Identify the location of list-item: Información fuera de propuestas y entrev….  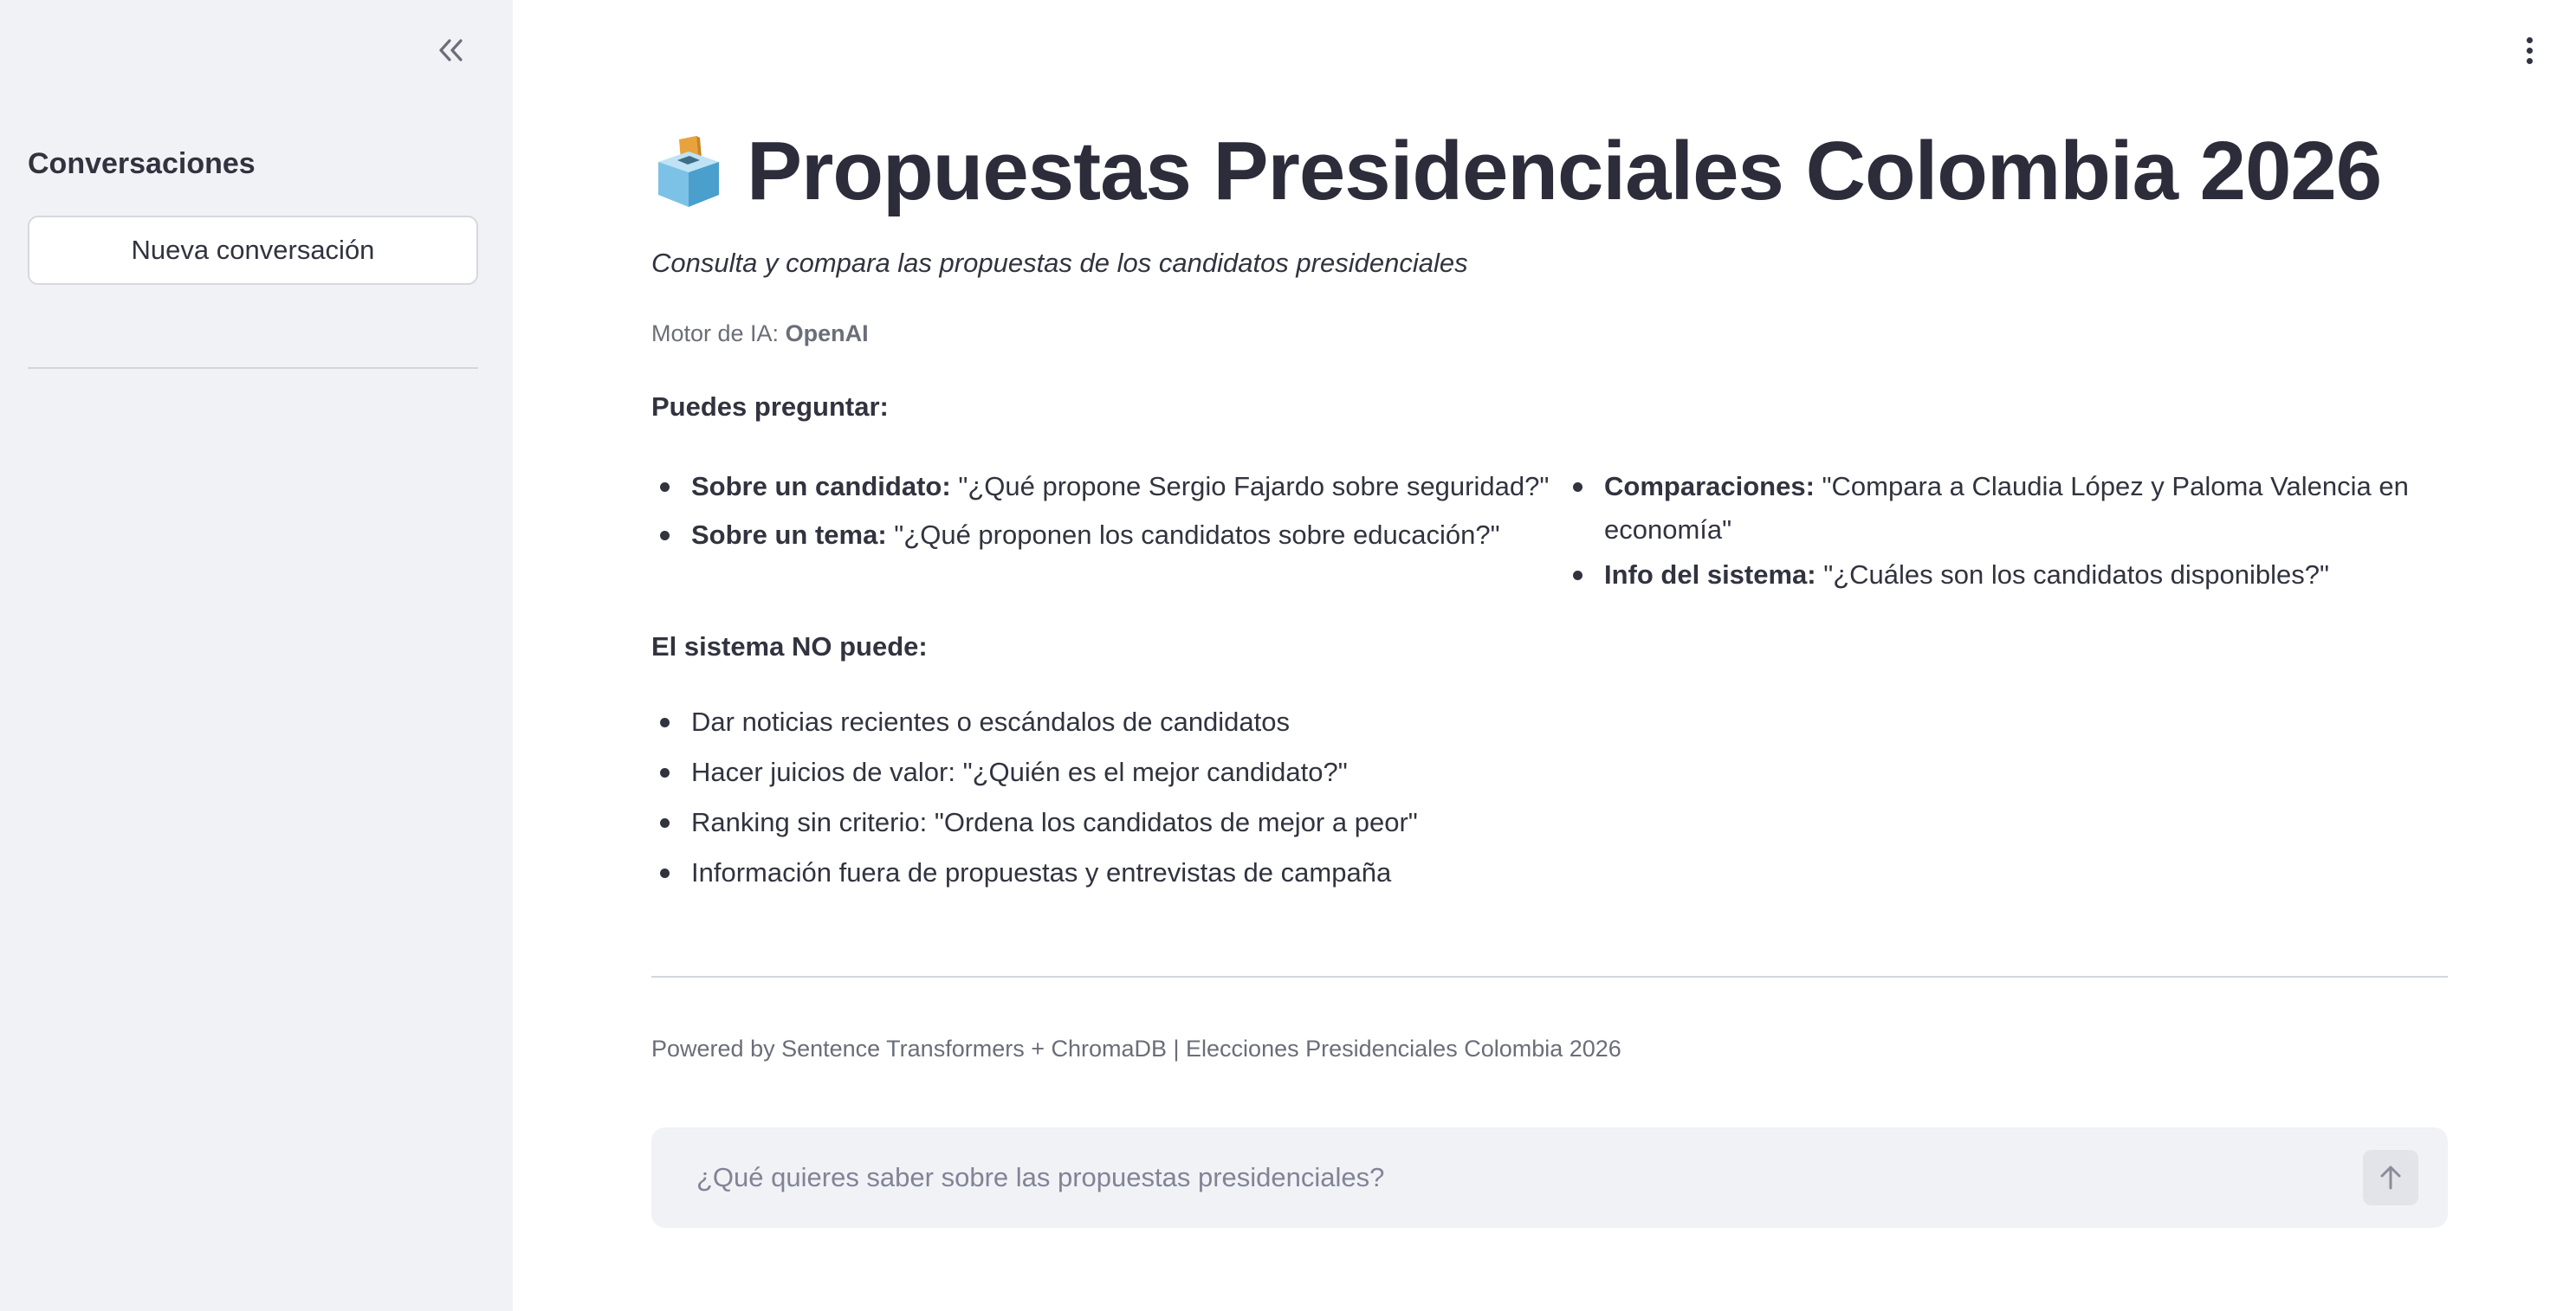
(1387, 873).